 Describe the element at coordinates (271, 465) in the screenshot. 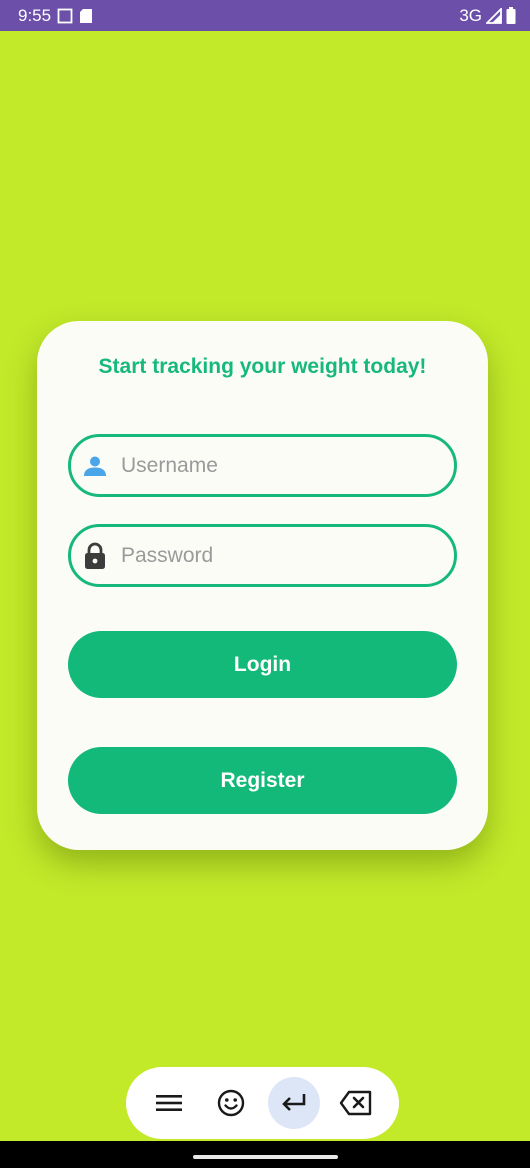

I see `username-input` at that location.